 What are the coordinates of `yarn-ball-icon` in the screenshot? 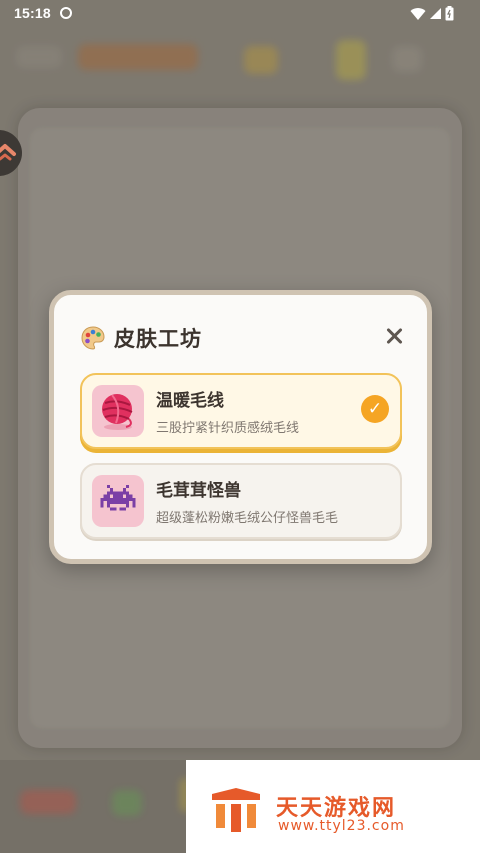 It's located at (118, 411).